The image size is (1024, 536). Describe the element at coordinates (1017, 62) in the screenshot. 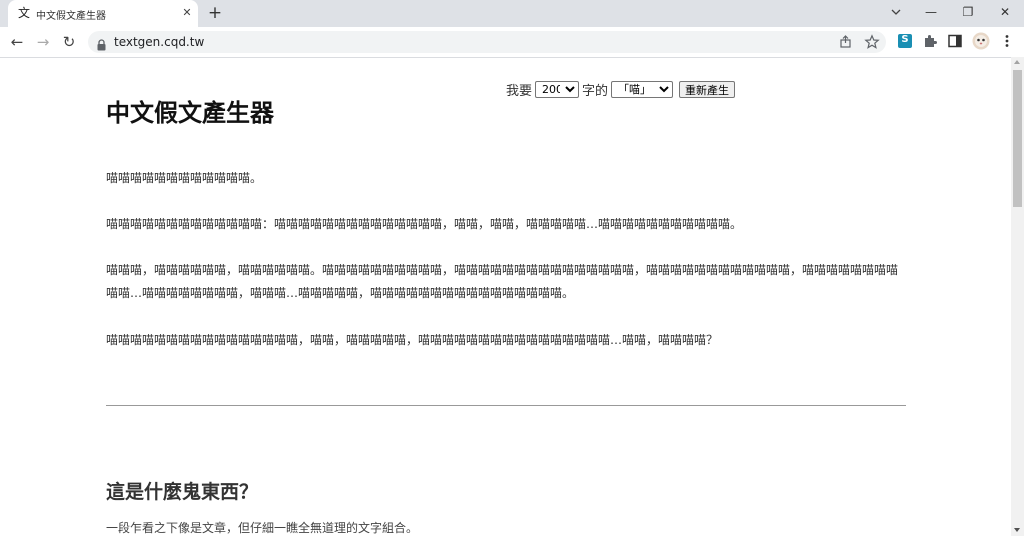

I see `scroll-up-arrow-icon` at that location.